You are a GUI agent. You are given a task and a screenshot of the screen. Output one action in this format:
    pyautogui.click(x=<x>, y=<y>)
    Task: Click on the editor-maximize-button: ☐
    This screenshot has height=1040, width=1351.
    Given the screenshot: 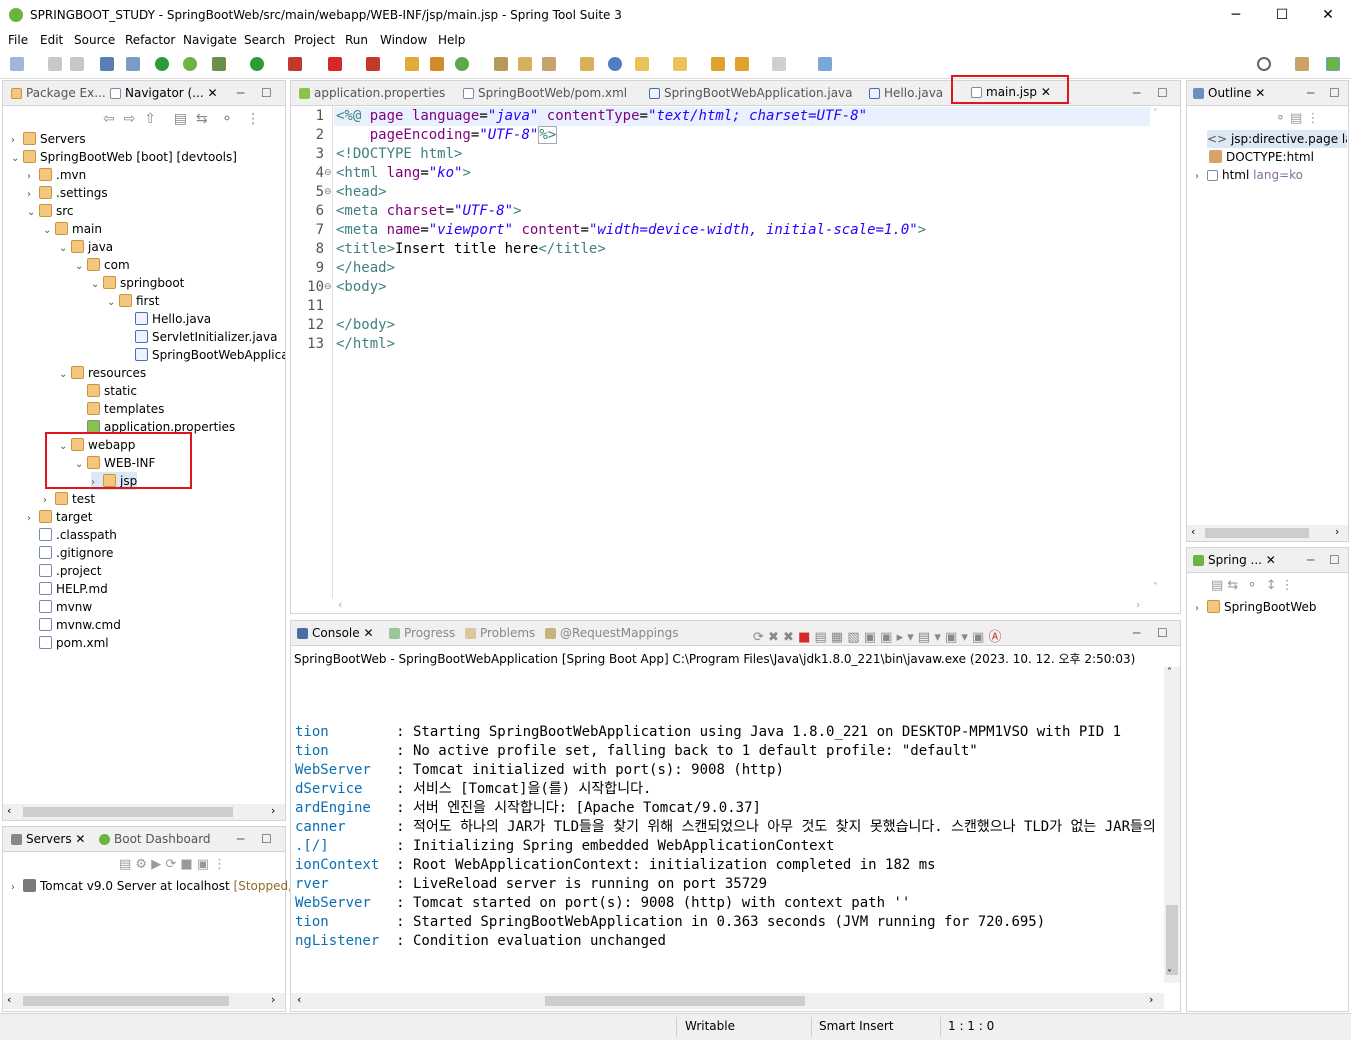 What is the action you would take?
    pyautogui.click(x=1162, y=93)
    